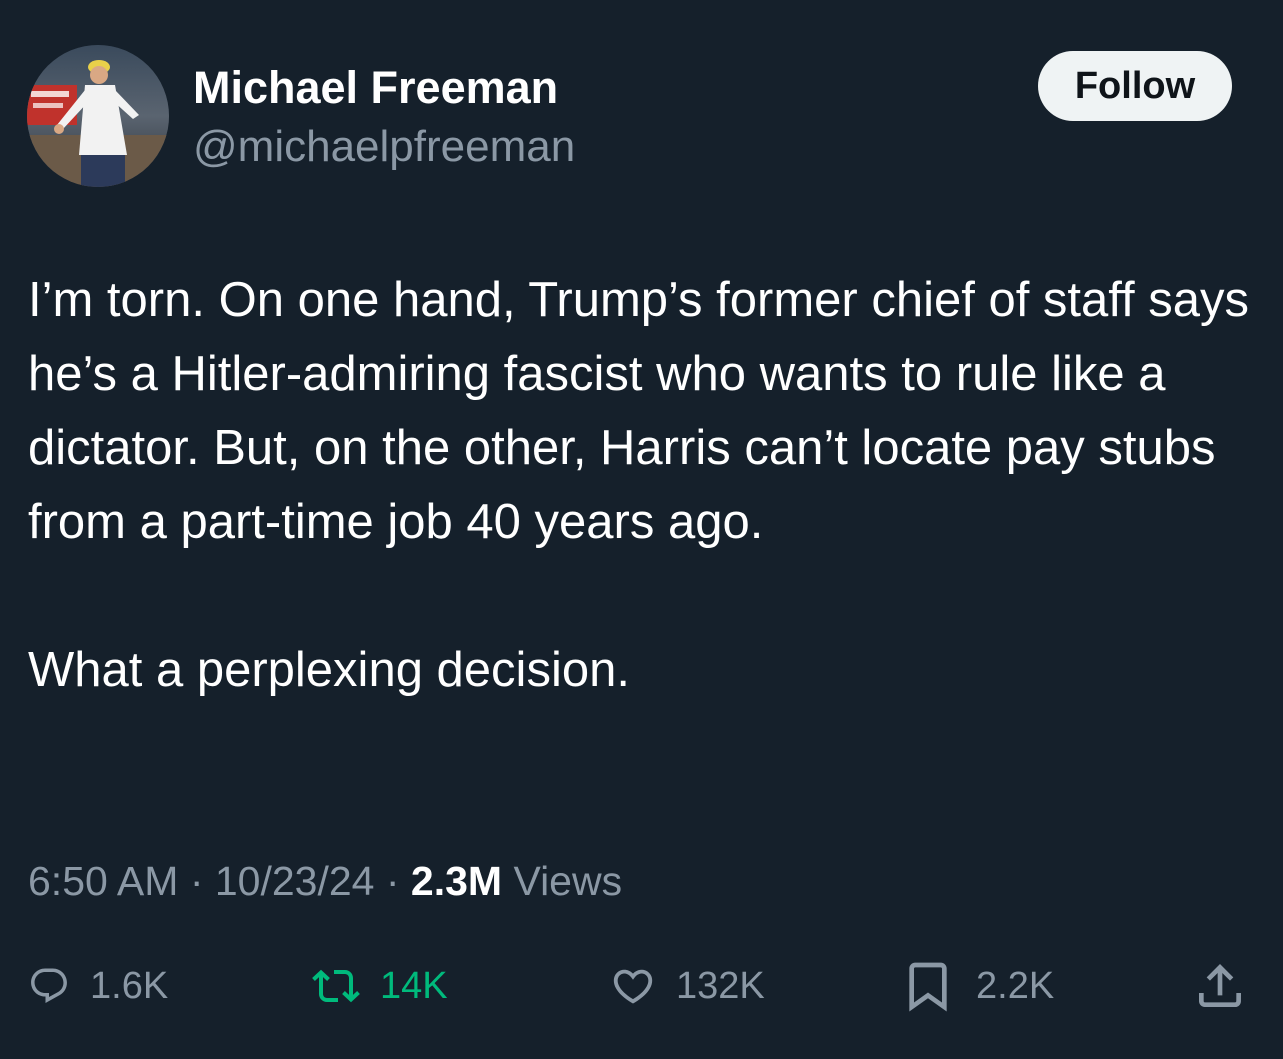  Describe the element at coordinates (329, 670) in the screenshot. I see `tweet-paragraph: What a perplexing decision.` at that location.